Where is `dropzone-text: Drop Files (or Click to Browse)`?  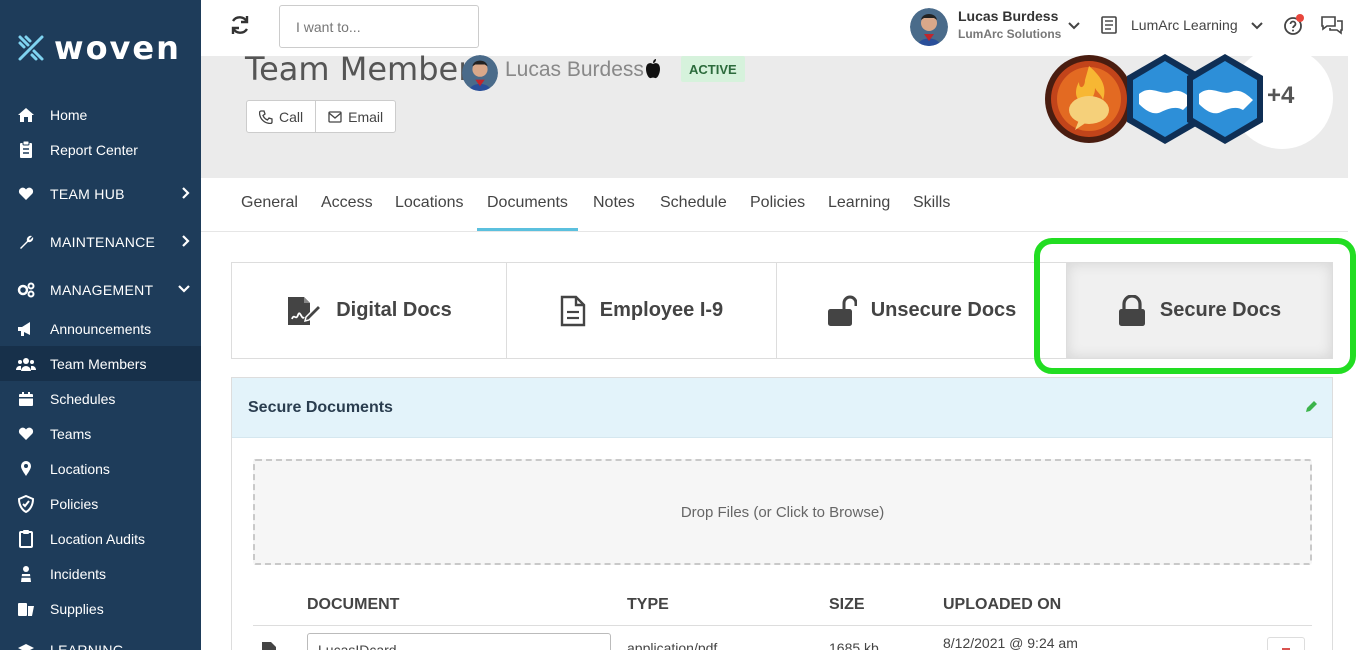
dropzone-text: Drop Files (or Click to Browse) is located at coordinates (782, 512).